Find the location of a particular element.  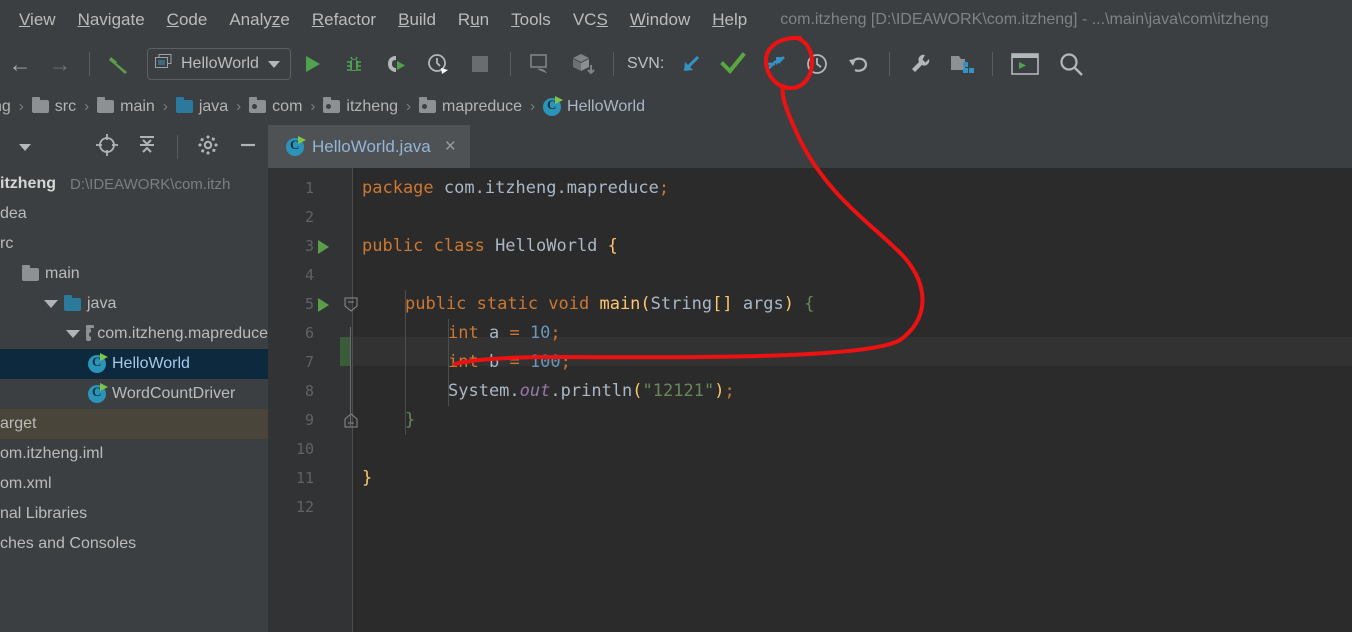

menu-item-tools: Tools is located at coordinates (531, 20).